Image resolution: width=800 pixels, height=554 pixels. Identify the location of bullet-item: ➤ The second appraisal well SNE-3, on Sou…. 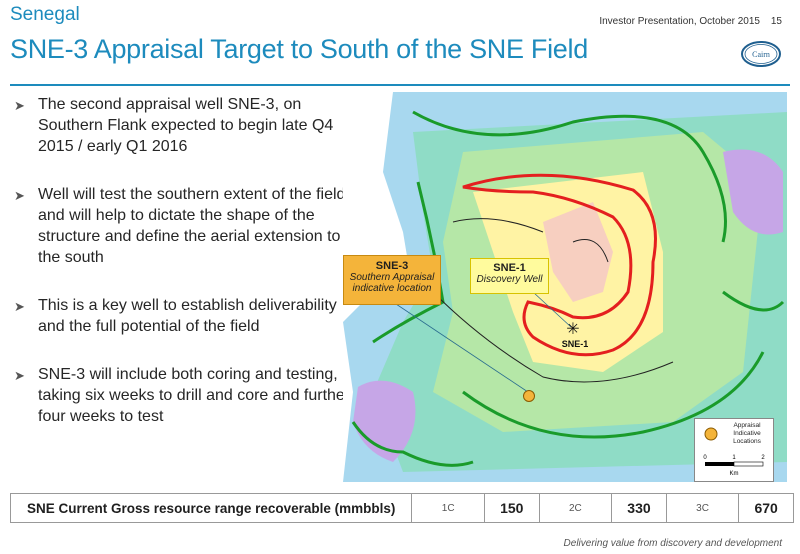
(184, 125).